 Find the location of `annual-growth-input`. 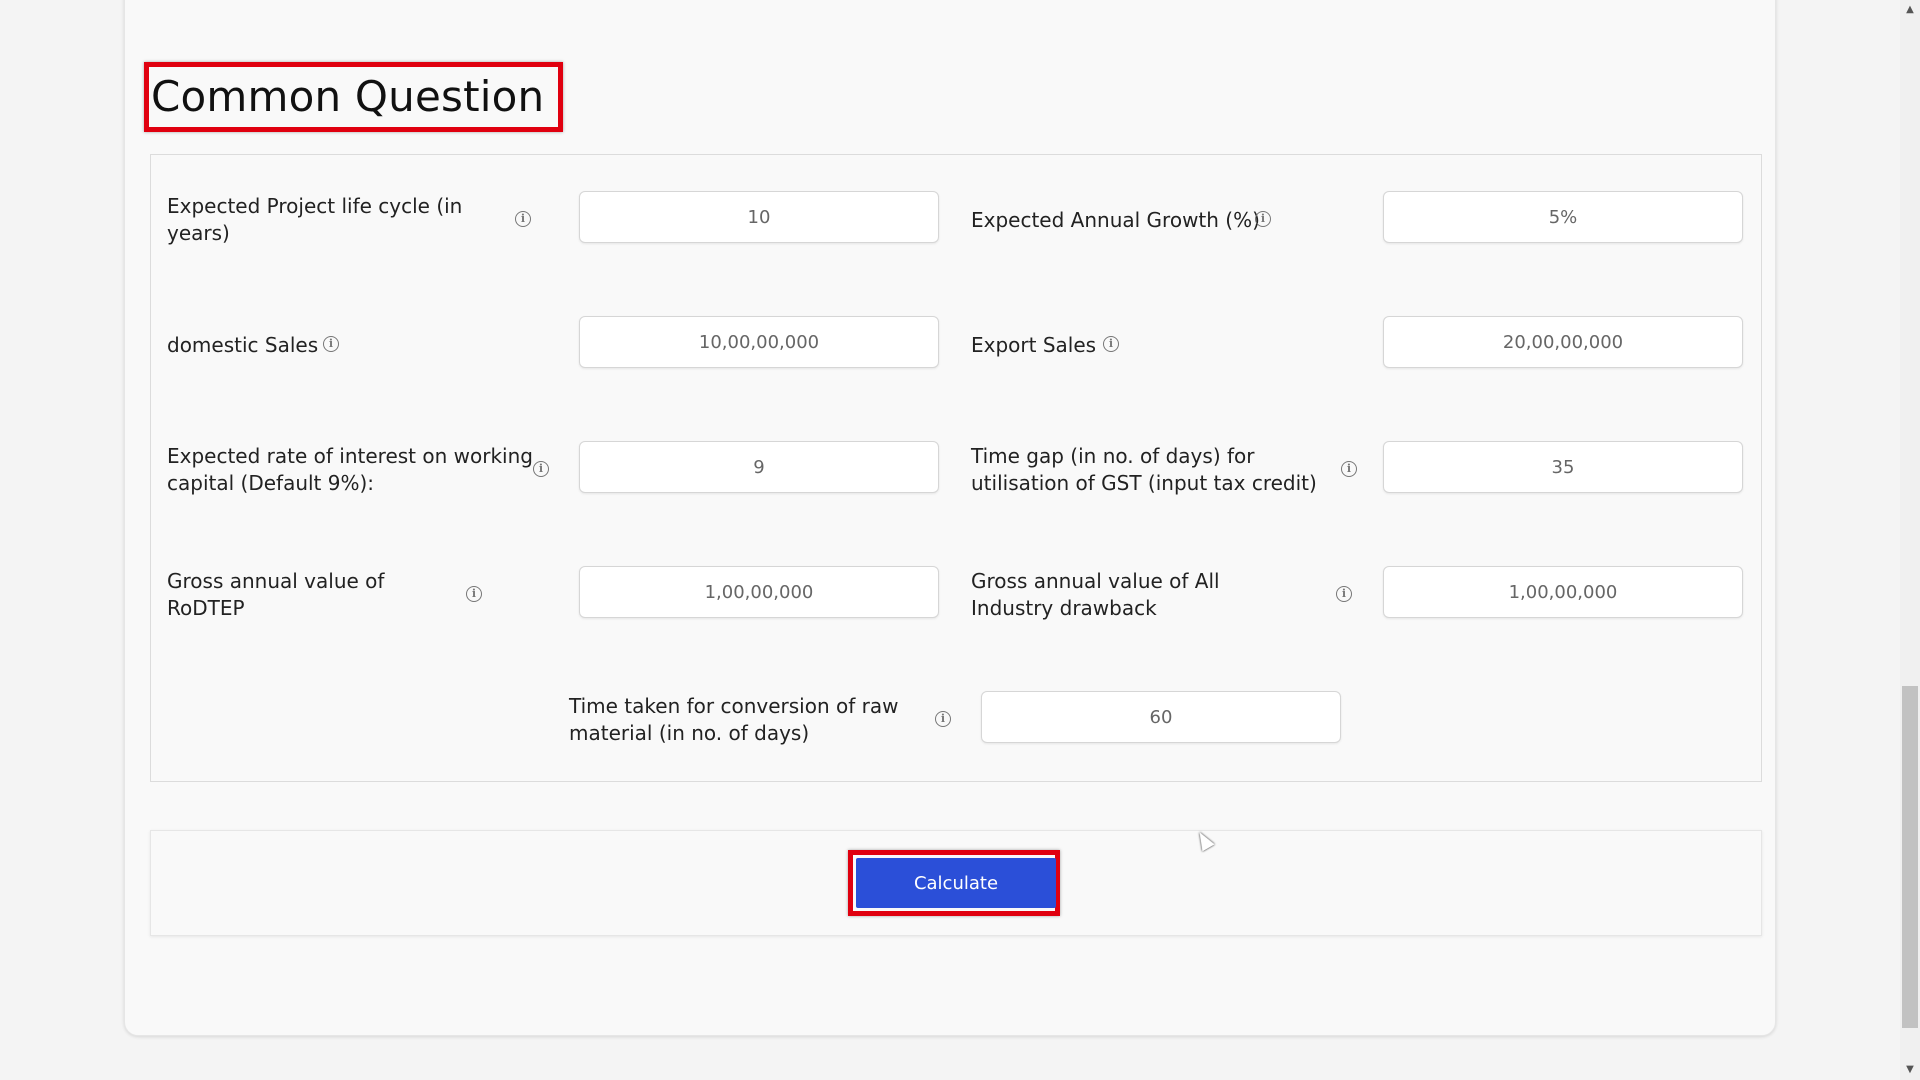

annual-growth-input is located at coordinates (1563, 217).